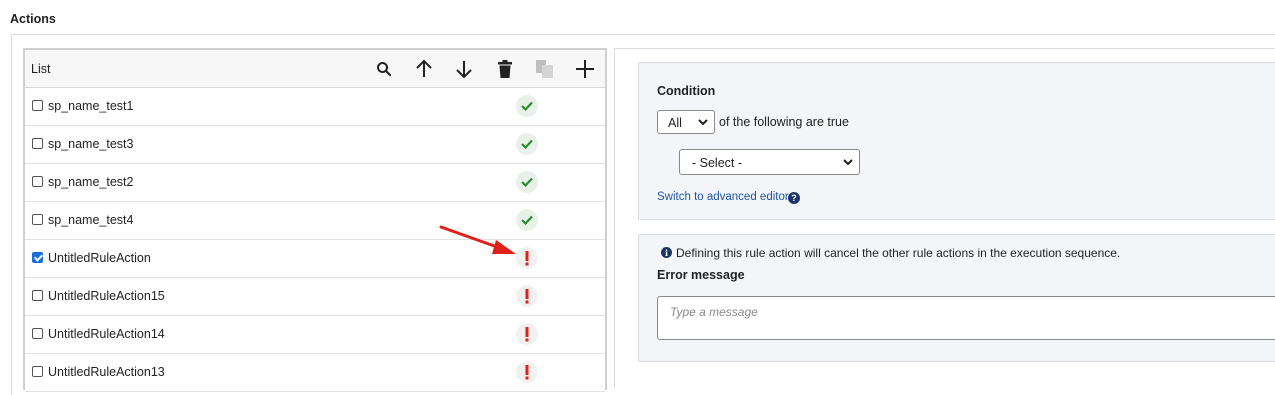 The height and width of the screenshot is (395, 1275). Describe the element at coordinates (666, 252) in the screenshot. I see `info-icon: i` at that location.